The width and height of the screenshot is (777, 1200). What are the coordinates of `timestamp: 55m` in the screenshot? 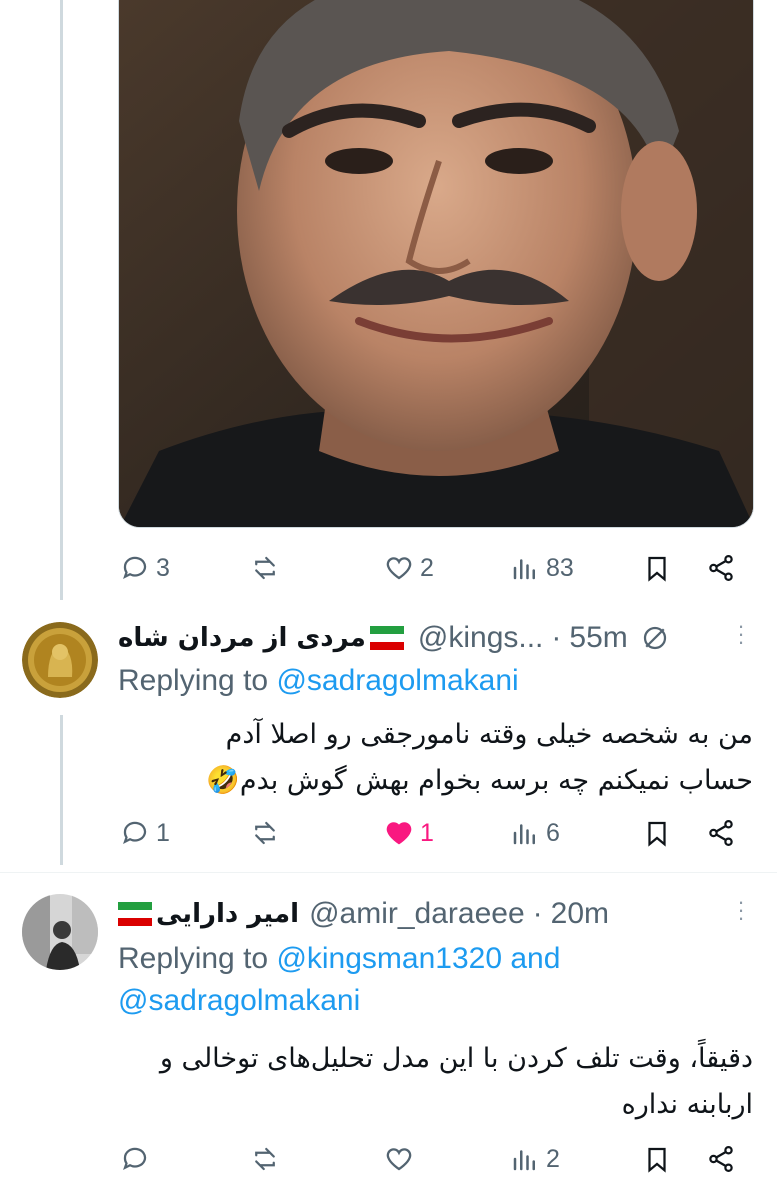 It's located at (598, 638).